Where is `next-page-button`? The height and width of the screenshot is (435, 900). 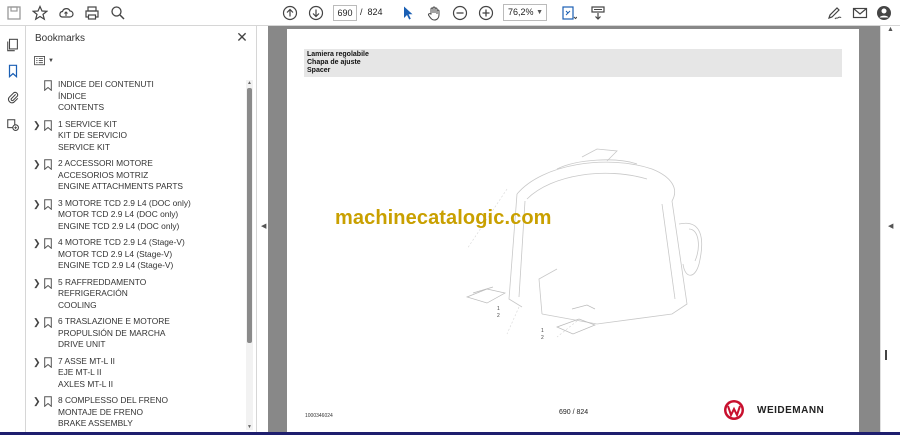 next-page-button is located at coordinates (316, 13).